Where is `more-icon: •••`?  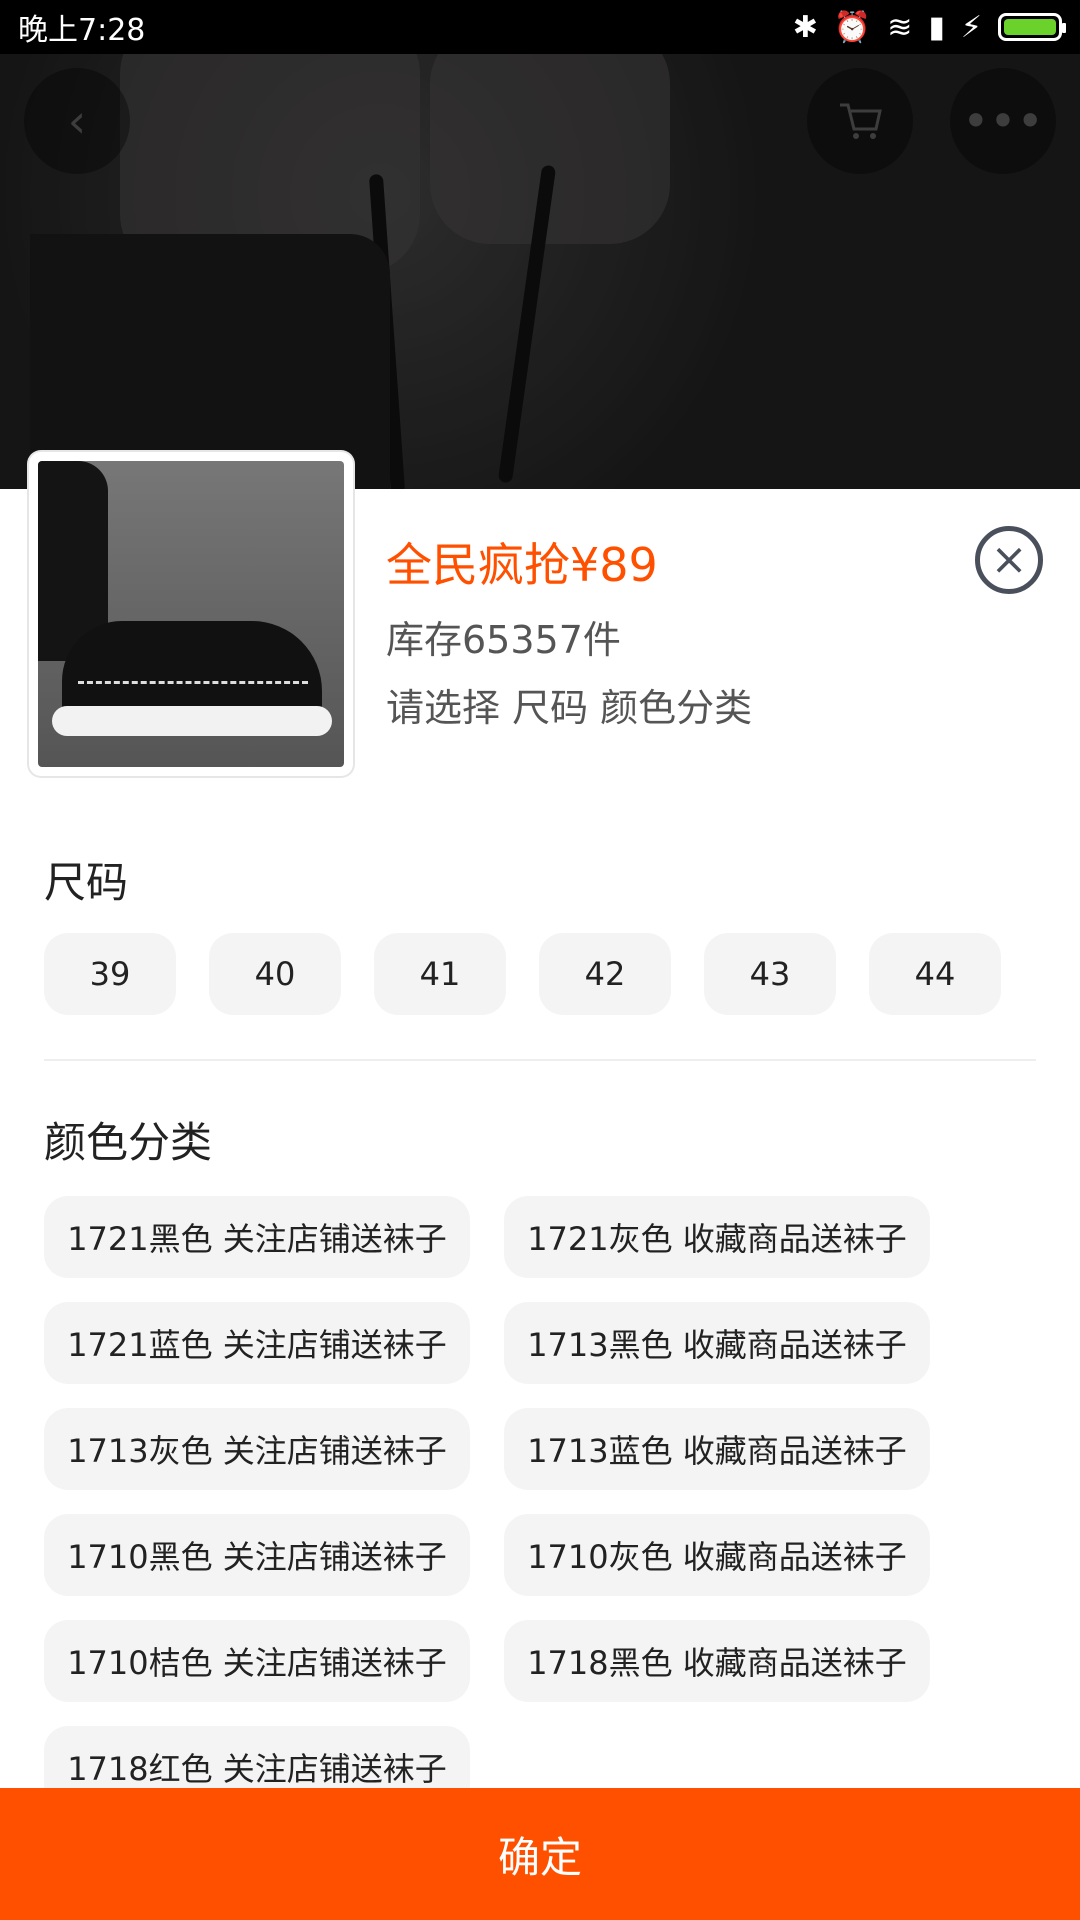
more-icon: ••• is located at coordinates (1003, 121).